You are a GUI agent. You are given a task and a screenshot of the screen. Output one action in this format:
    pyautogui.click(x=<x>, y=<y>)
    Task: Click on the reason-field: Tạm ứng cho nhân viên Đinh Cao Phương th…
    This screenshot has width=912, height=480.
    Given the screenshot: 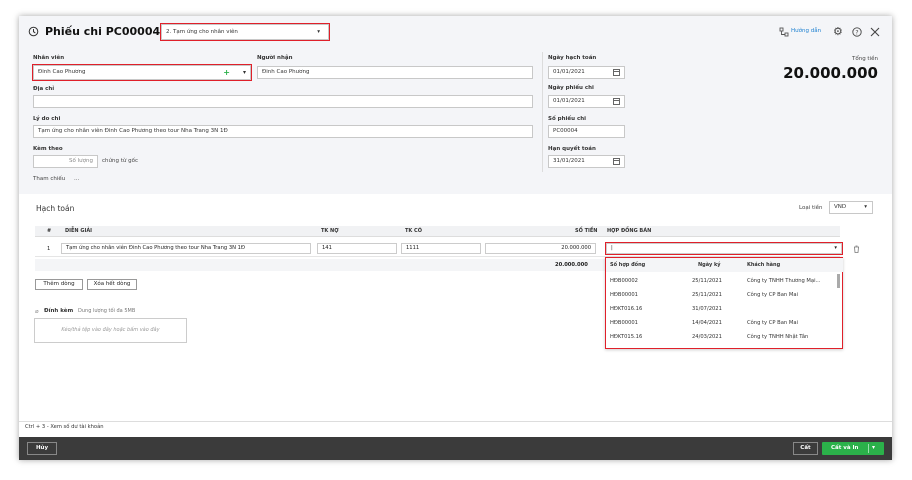 What is the action you would take?
    pyautogui.click(x=283, y=131)
    